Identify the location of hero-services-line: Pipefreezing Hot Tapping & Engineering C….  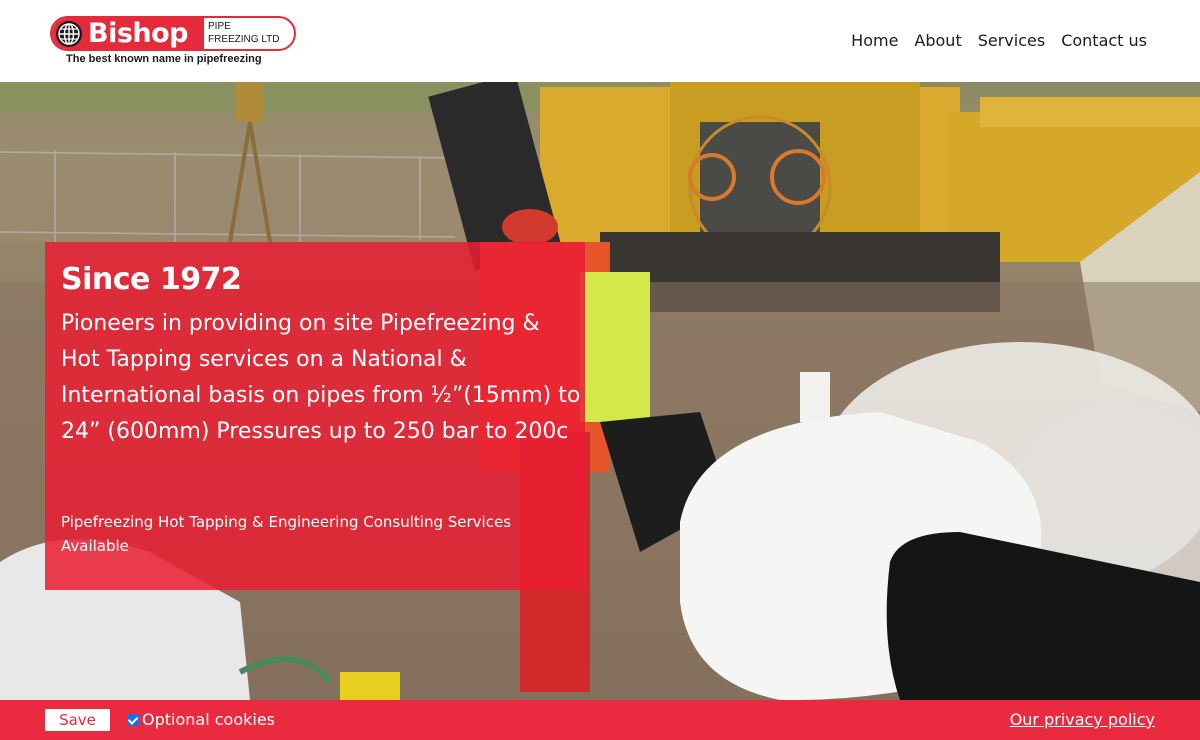
(286, 534).